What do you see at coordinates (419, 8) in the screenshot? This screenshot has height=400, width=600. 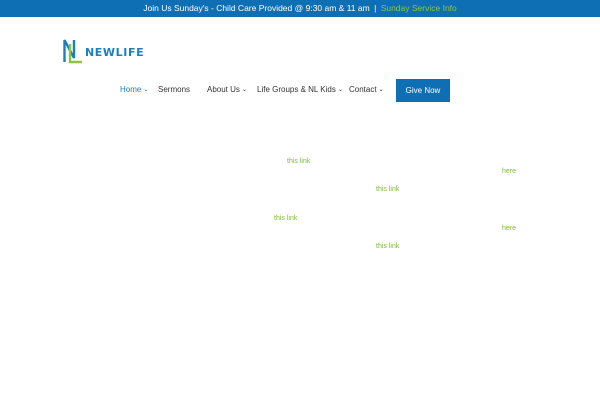 I see `sunday-service-info-link: Sunday Service Info` at bounding box center [419, 8].